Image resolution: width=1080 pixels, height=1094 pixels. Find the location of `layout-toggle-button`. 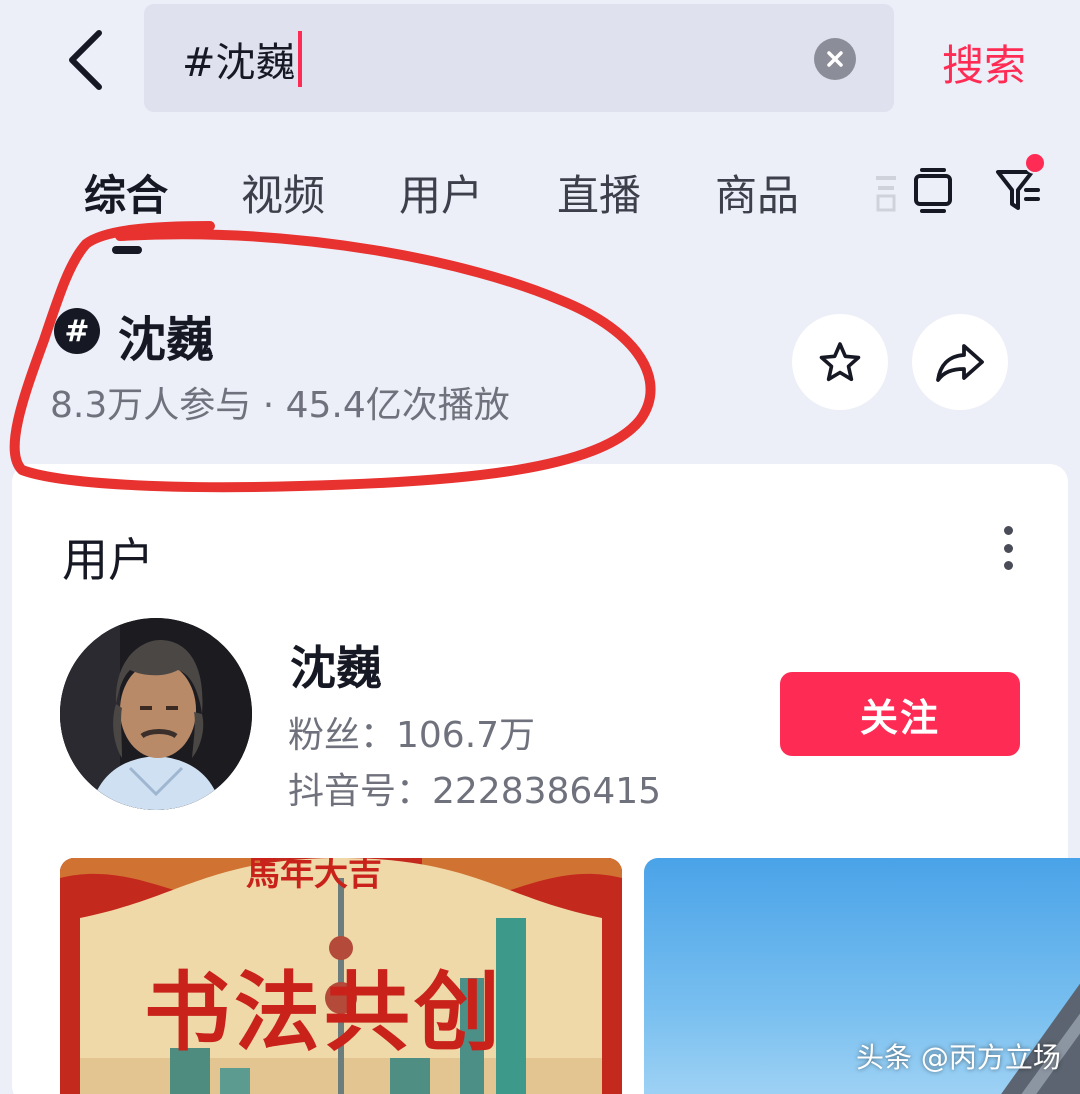

layout-toggle-button is located at coordinates (933, 191).